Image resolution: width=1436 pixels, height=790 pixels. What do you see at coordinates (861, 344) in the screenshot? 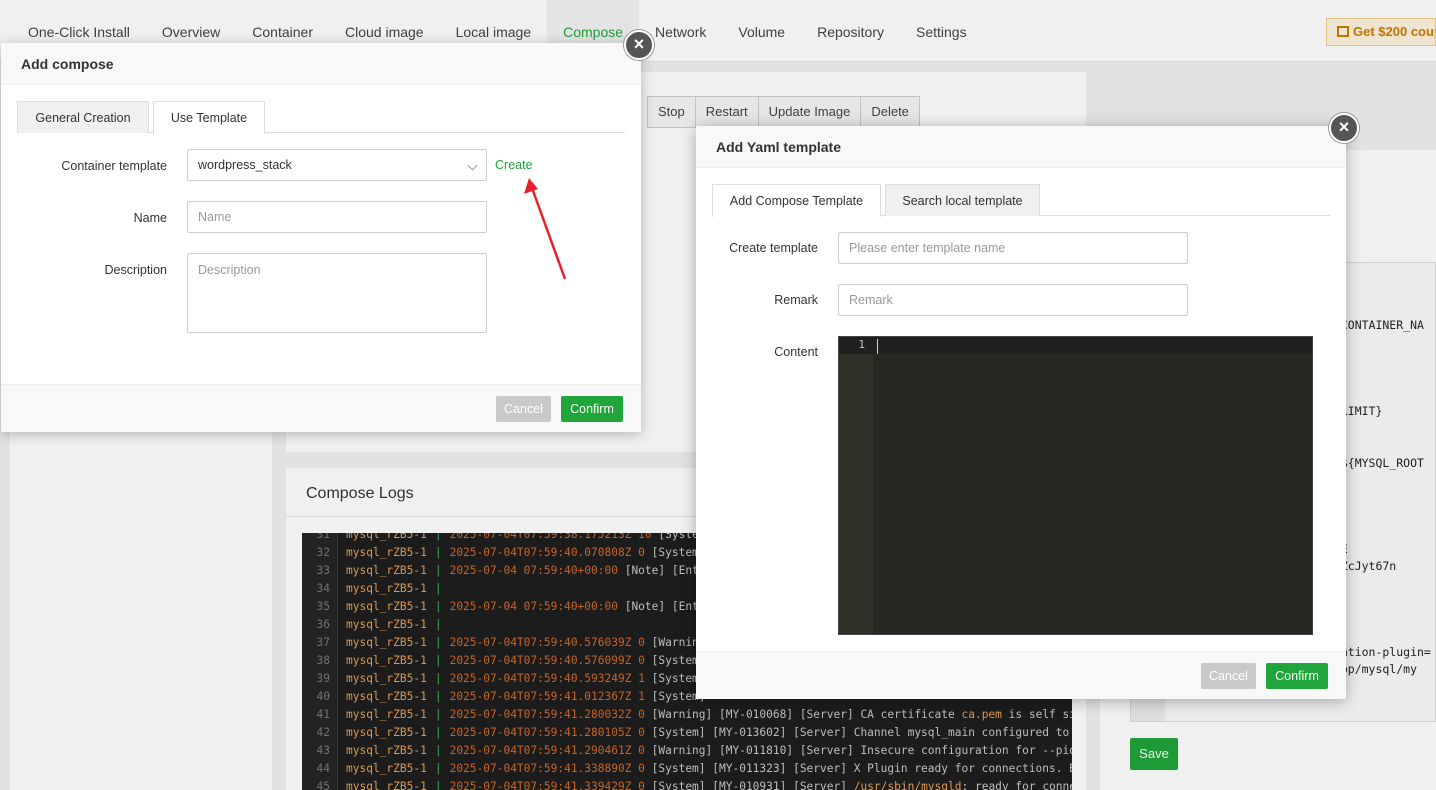
I see `line-number: 1` at bounding box center [861, 344].